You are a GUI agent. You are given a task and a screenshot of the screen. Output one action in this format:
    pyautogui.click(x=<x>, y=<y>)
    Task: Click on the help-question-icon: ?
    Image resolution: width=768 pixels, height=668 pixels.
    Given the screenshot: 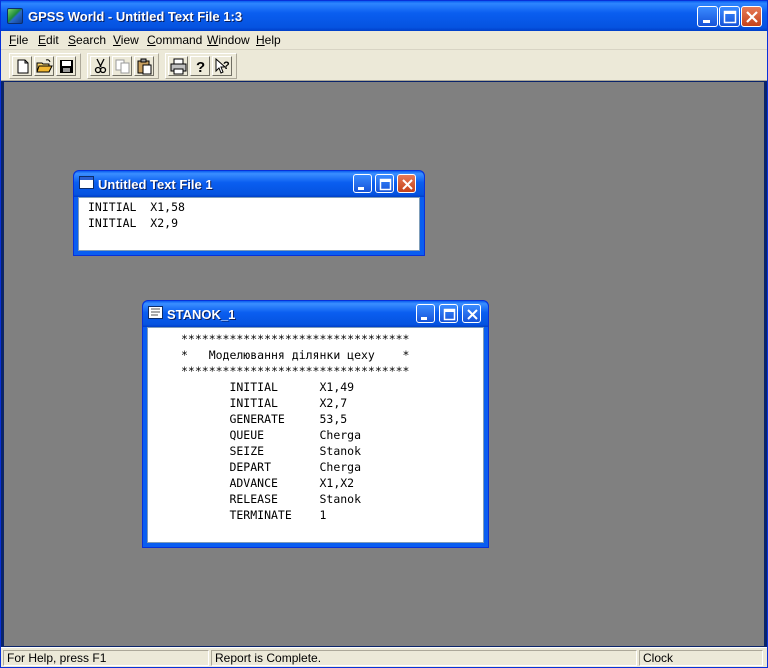 What is the action you would take?
    pyautogui.click(x=200, y=67)
    